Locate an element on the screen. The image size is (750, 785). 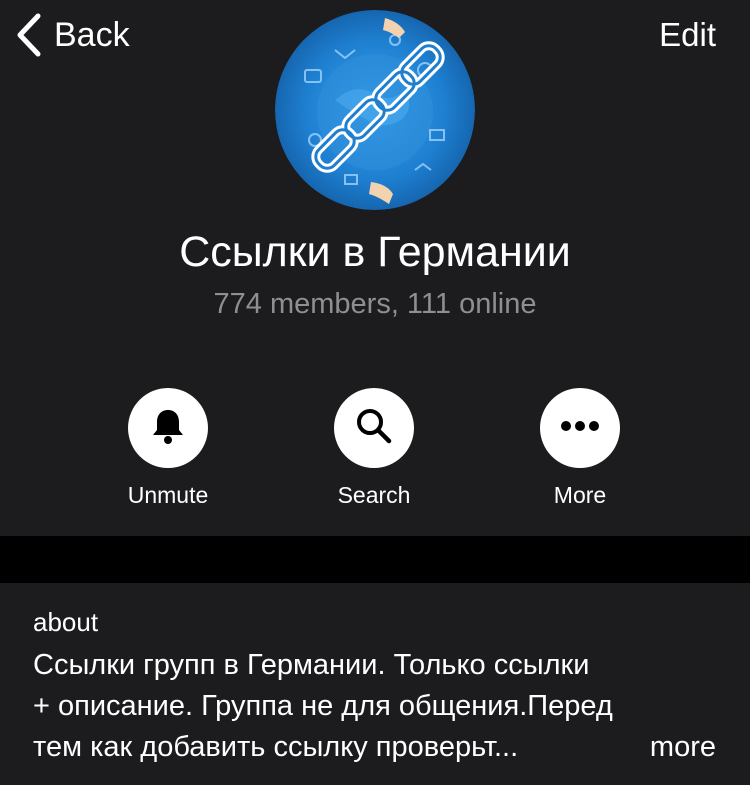
more-label: More is located at coordinates (580, 495).